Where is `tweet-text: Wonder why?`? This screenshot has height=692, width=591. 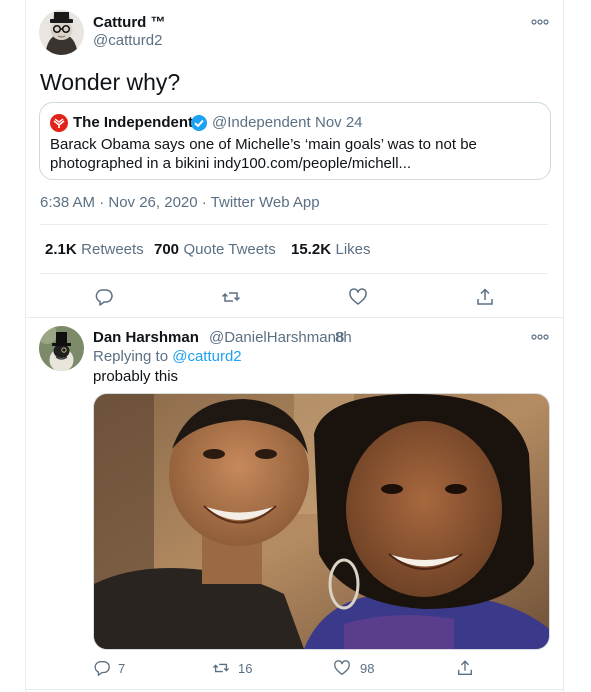
tweet-text: Wonder why? is located at coordinates (110, 82).